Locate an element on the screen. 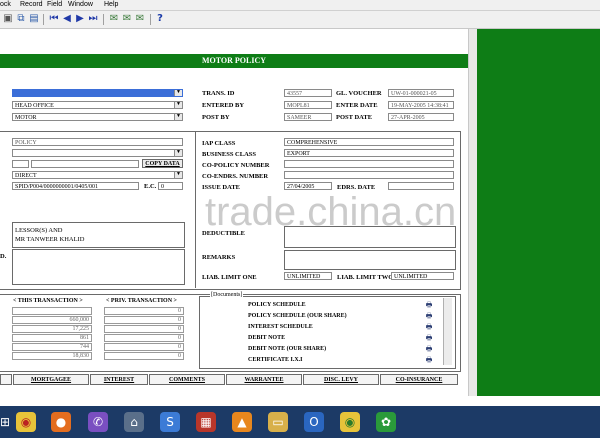 This screenshot has height=438, width=600. tab-warrantee: WARRANTEE is located at coordinates (264, 379).